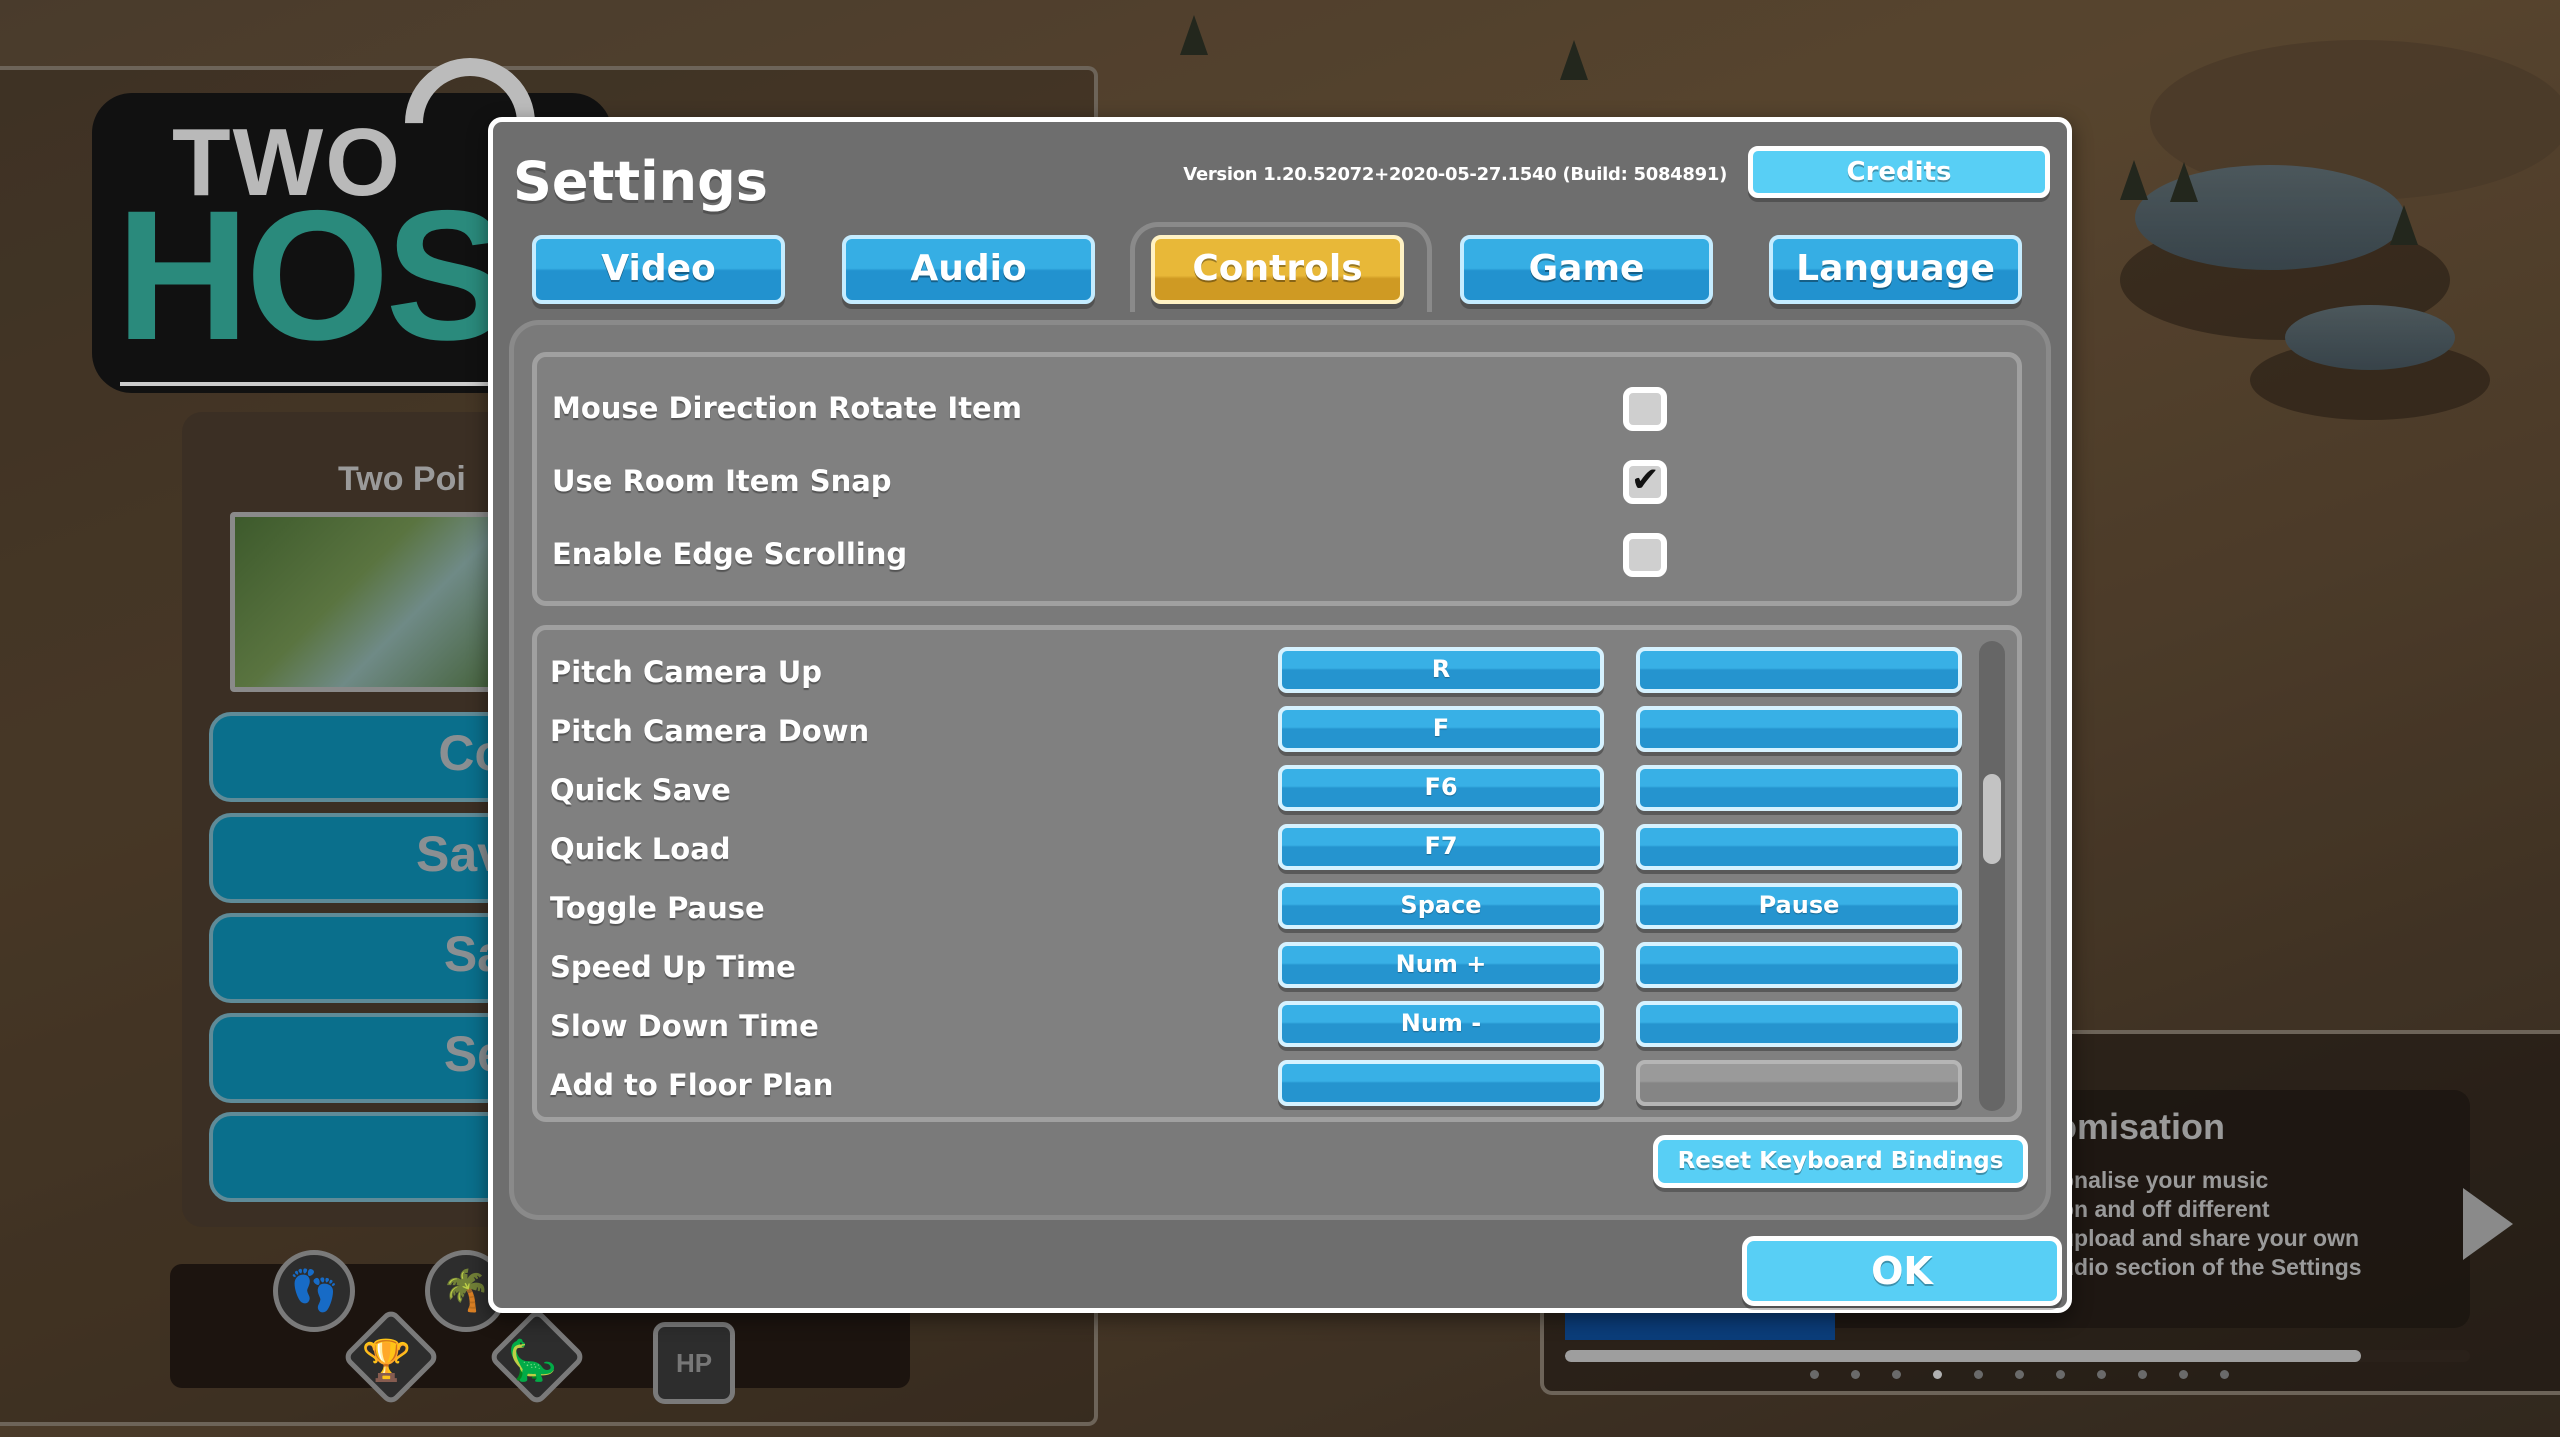  Describe the element at coordinates (1441, 670) in the screenshot. I see `primary-key-button: R` at that location.